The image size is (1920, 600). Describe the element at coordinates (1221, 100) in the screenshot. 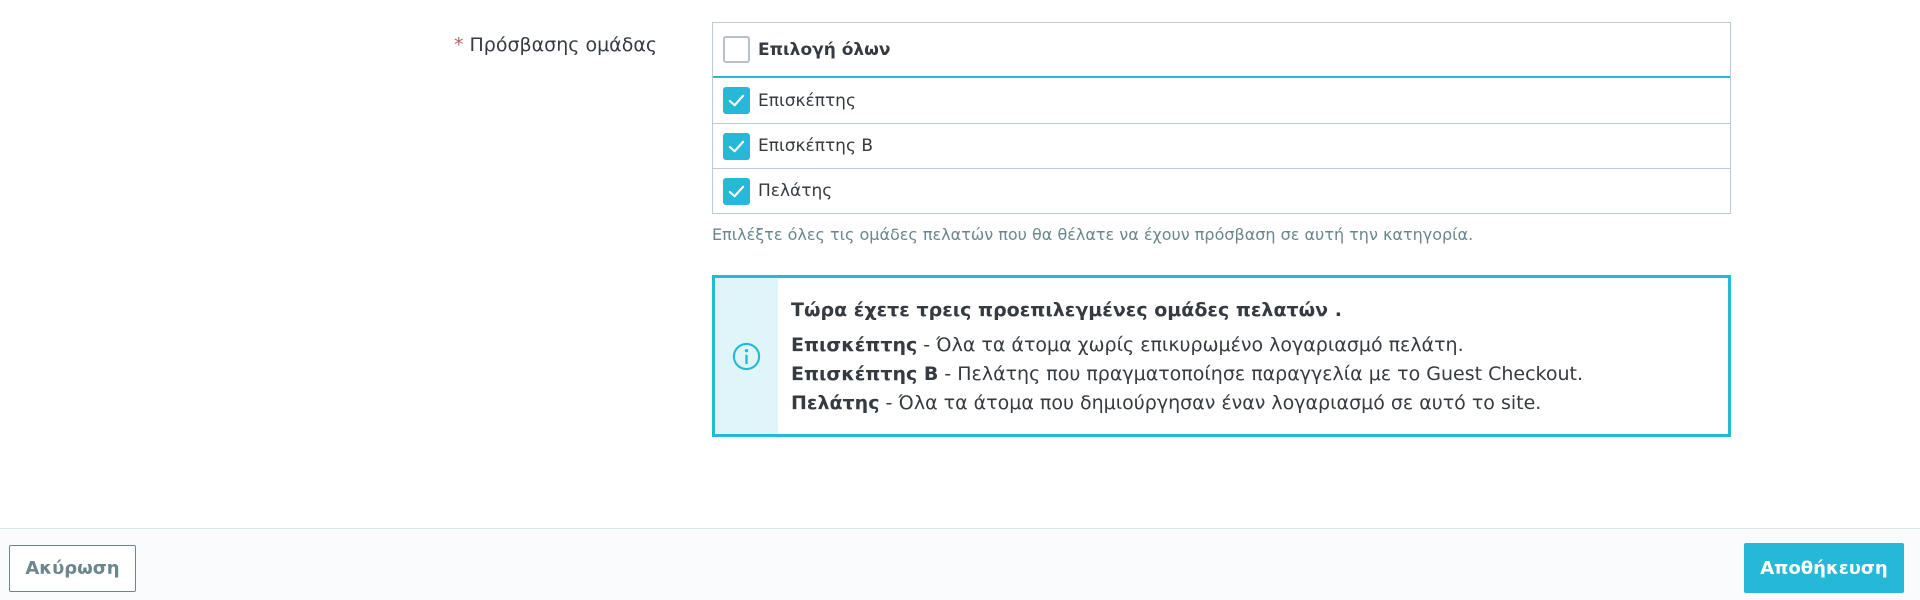

I see `group-row-visitor: Επισκέπτης` at that location.